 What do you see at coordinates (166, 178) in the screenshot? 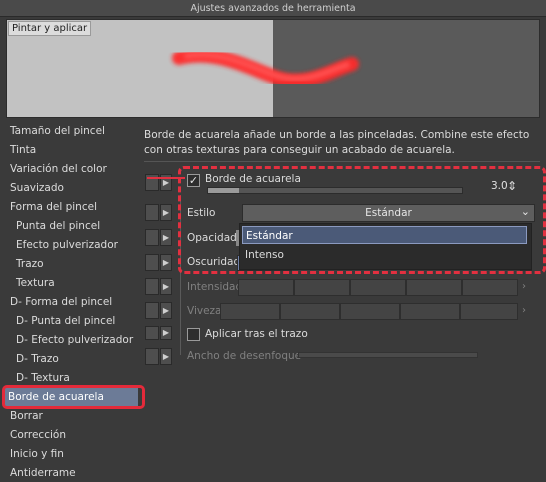
I see `annotation-pointer-line` at bounding box center [166, 178].